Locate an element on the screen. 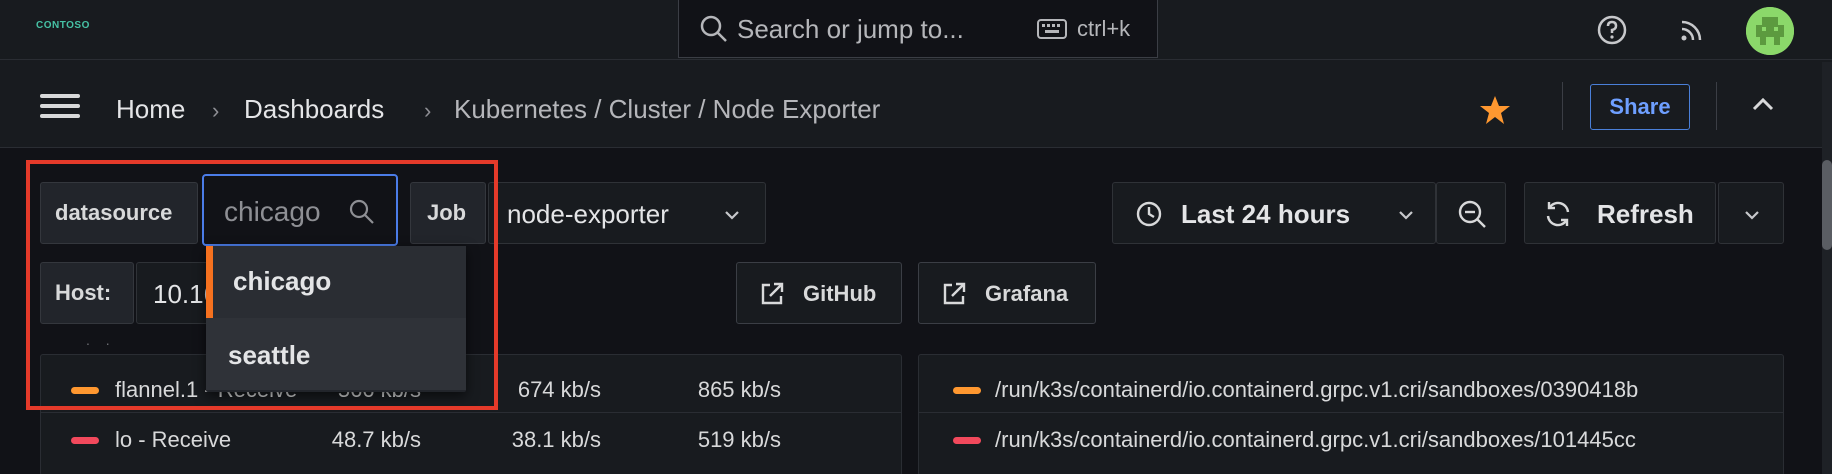 This screenshot has width=1832, height=474. breadcrumb-dashboards: Dashboards is located at coordinates (314, 109).